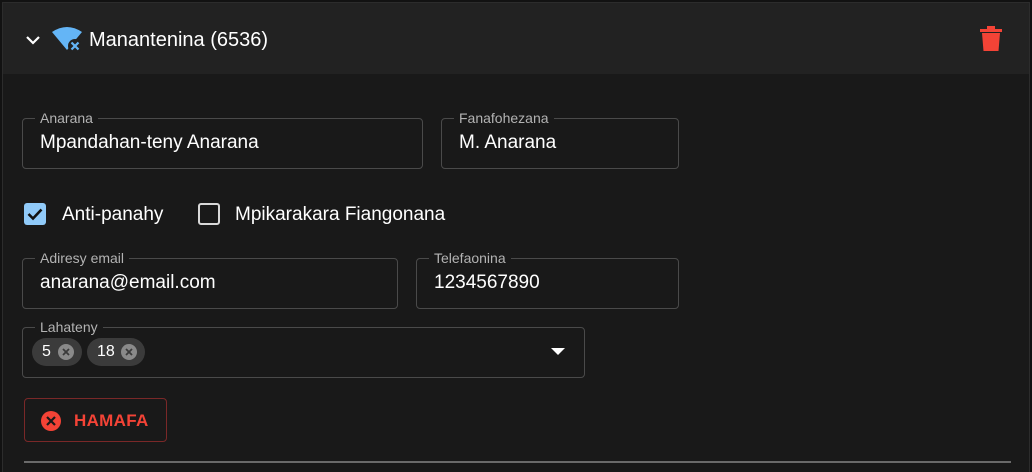 This screenshot has width=1032, height=472. Describe the element at coordinates (149, 143) in the screenshot. I see `name-input: Mpandahan-teny Anarana` at that location.